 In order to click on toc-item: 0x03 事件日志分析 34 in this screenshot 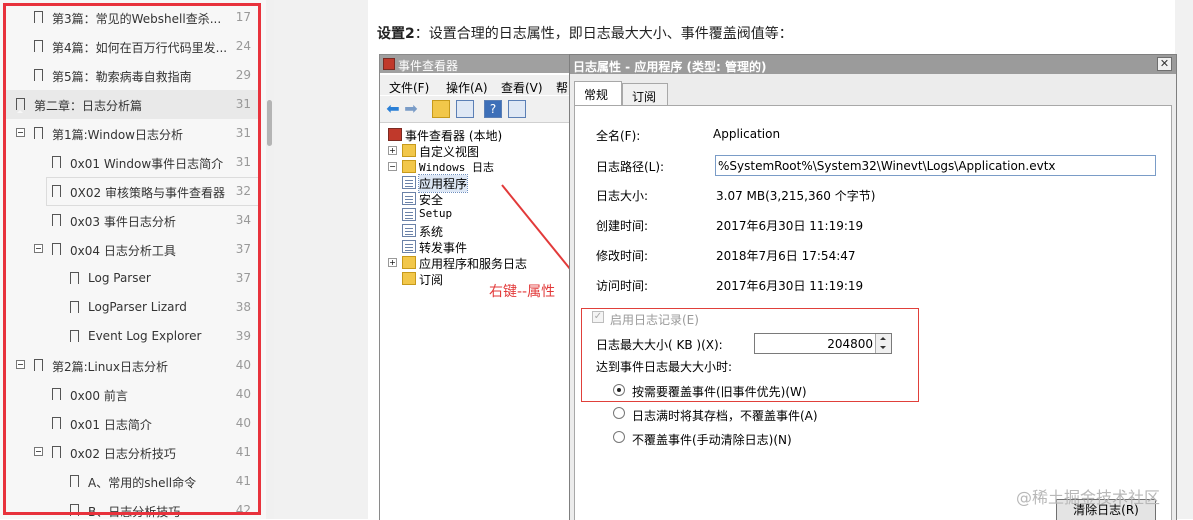, I will do `click(132, 220)`.